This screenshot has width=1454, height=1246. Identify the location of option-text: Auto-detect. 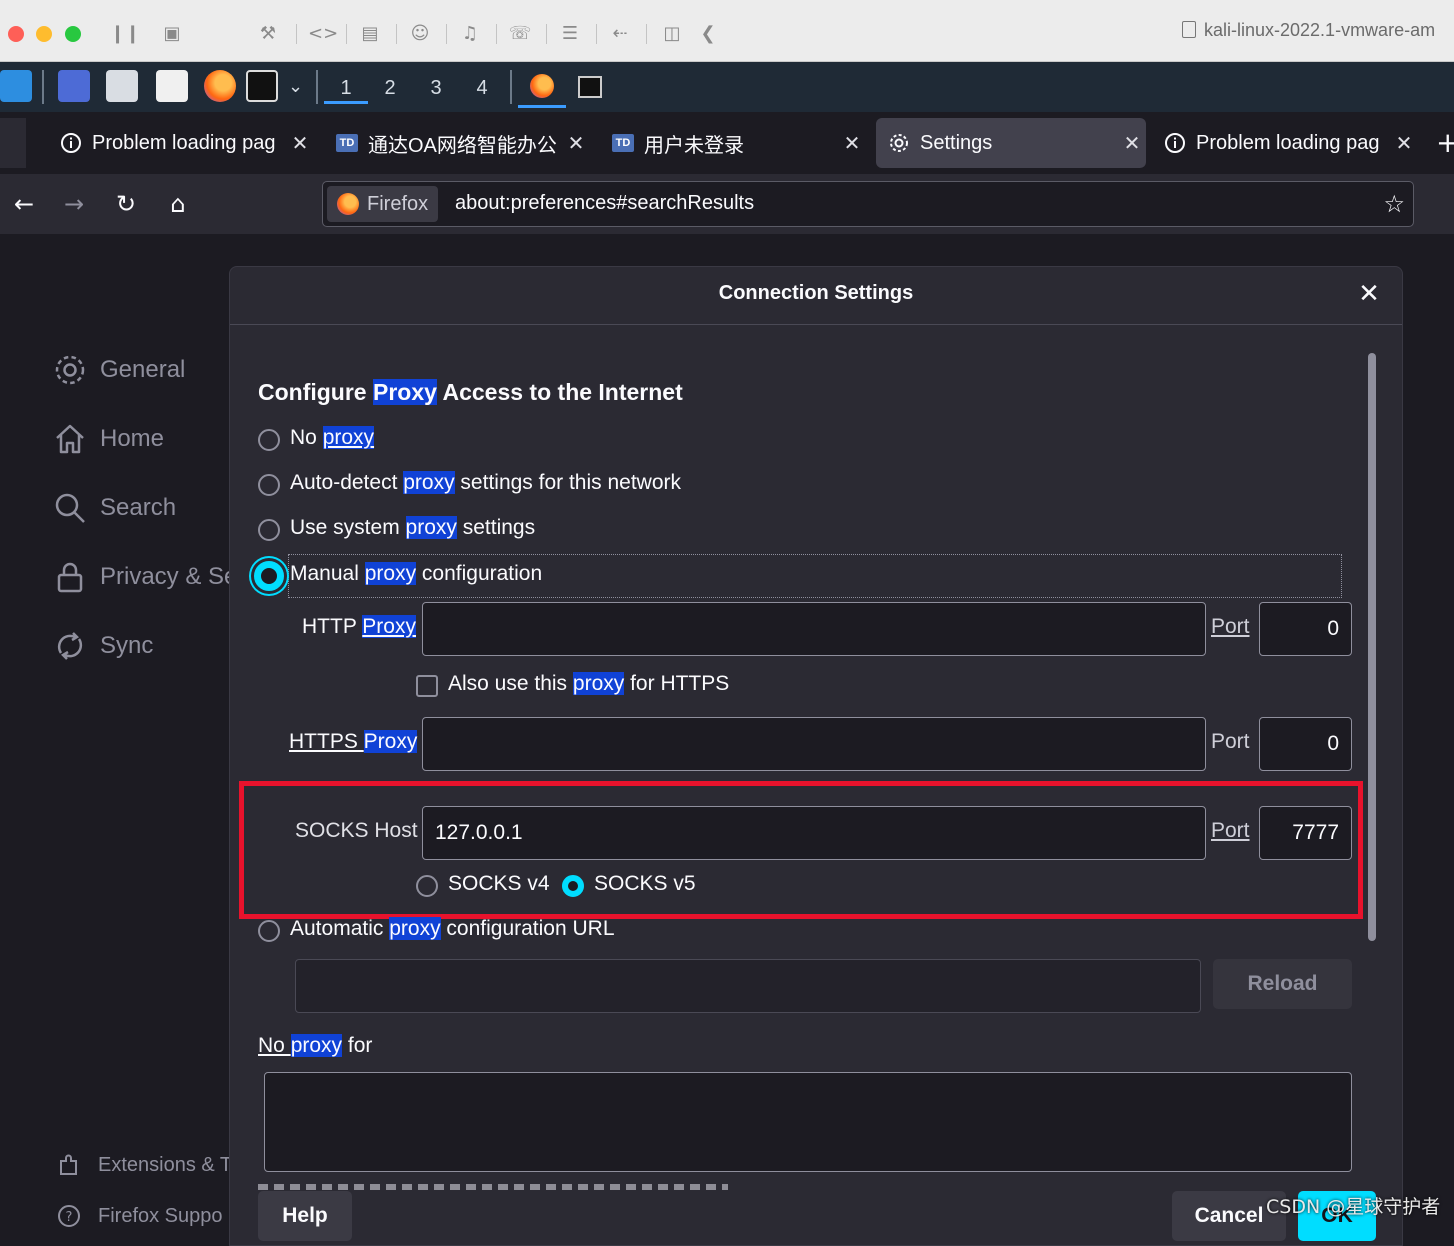
(347, 482).